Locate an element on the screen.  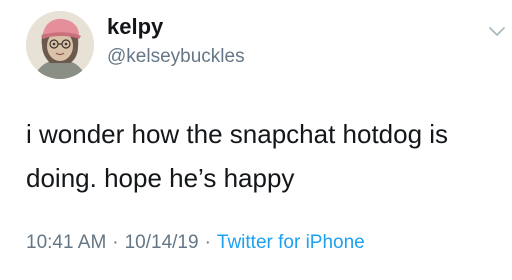
tweet-text-line: i wonder how the snapchat hotdog is is located at coordinates (237, 134).